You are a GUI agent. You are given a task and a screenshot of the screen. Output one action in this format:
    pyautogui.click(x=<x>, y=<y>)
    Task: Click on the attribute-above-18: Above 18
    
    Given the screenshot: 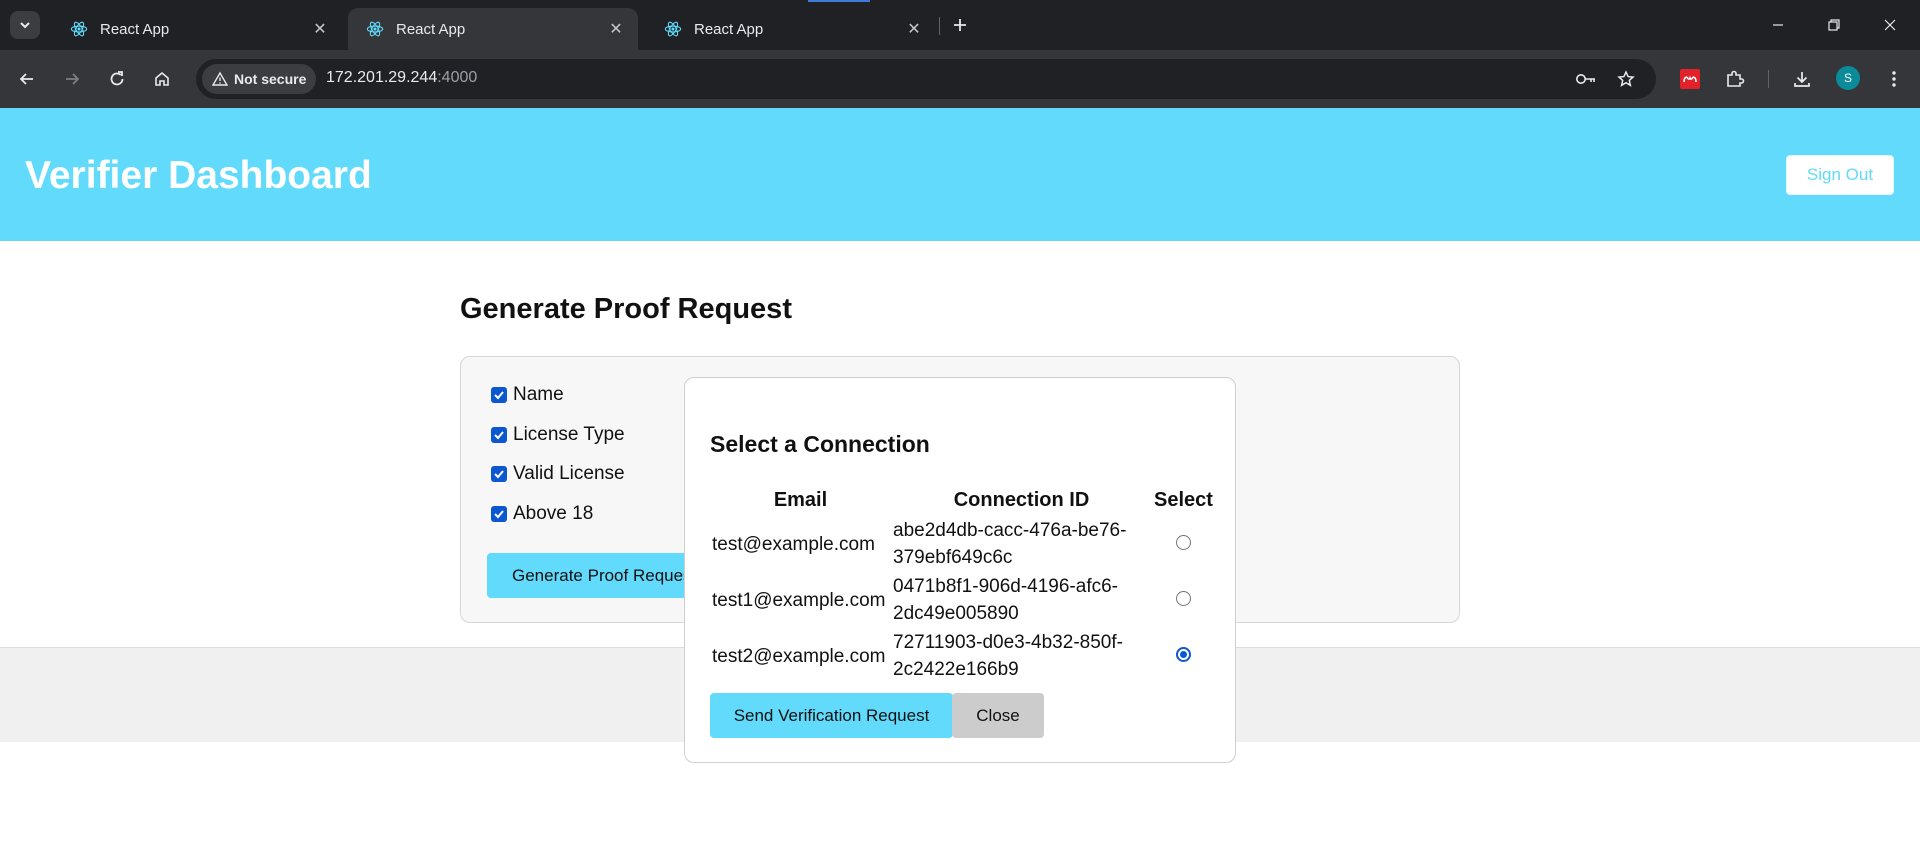 What is the action you would take?
    pyautogui.click(x=542, y=514)
    